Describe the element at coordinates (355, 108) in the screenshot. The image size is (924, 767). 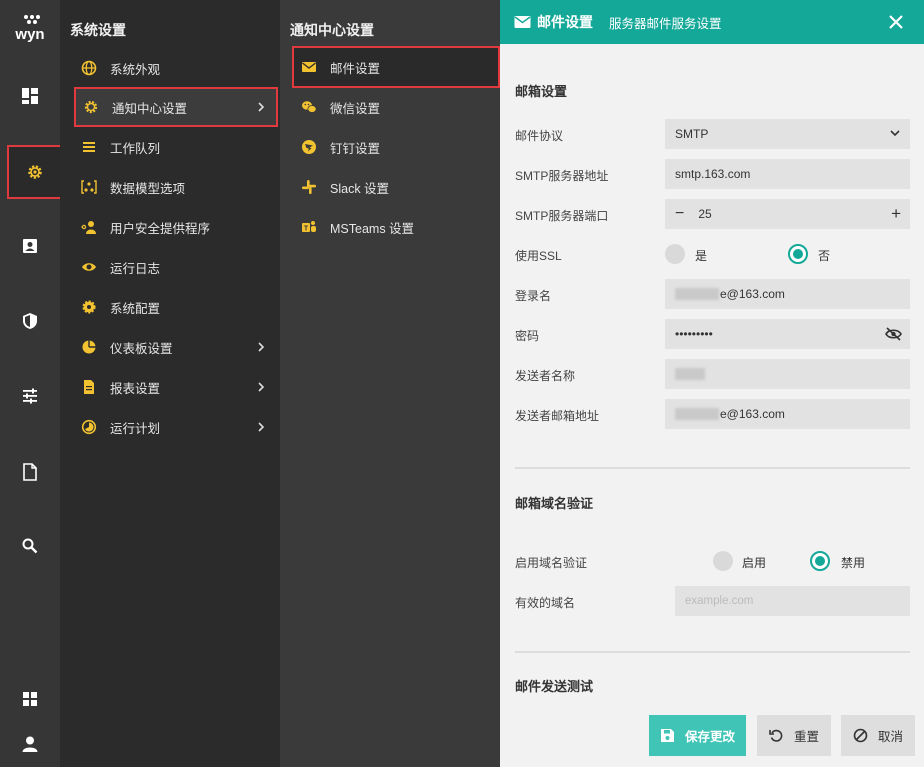
I see `menu-item-label: 微信设置` at that location.